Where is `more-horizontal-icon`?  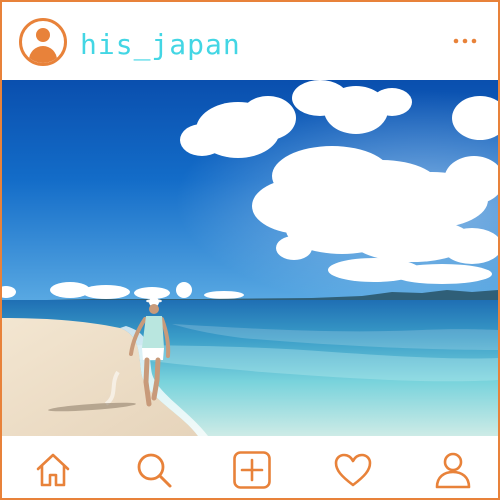
more-horizontal-icon is located at coordinates (465, 41).